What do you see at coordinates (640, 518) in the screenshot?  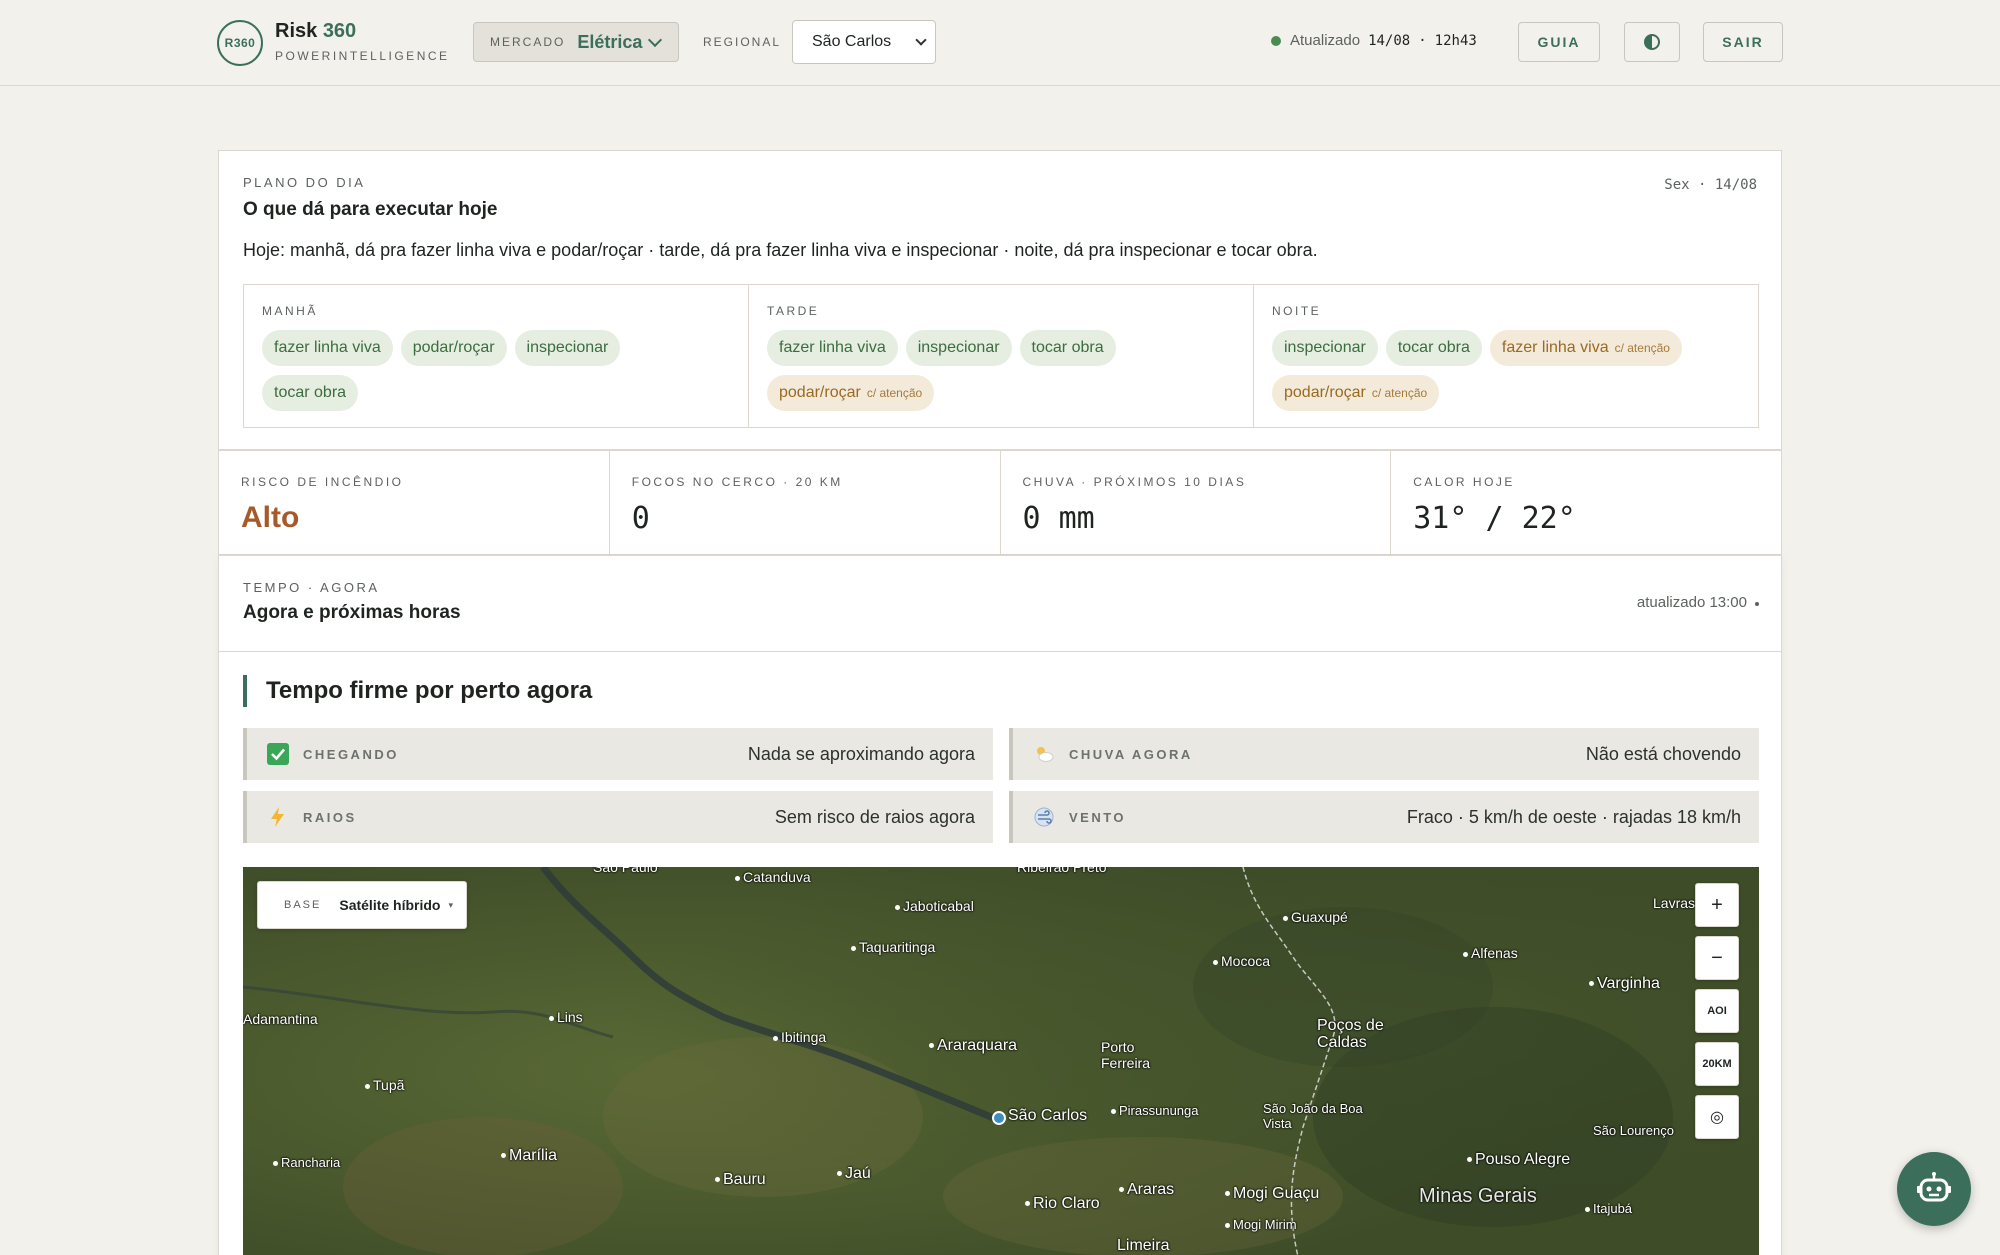 I see `stat-value: 0` at bounding box center [640, 518].